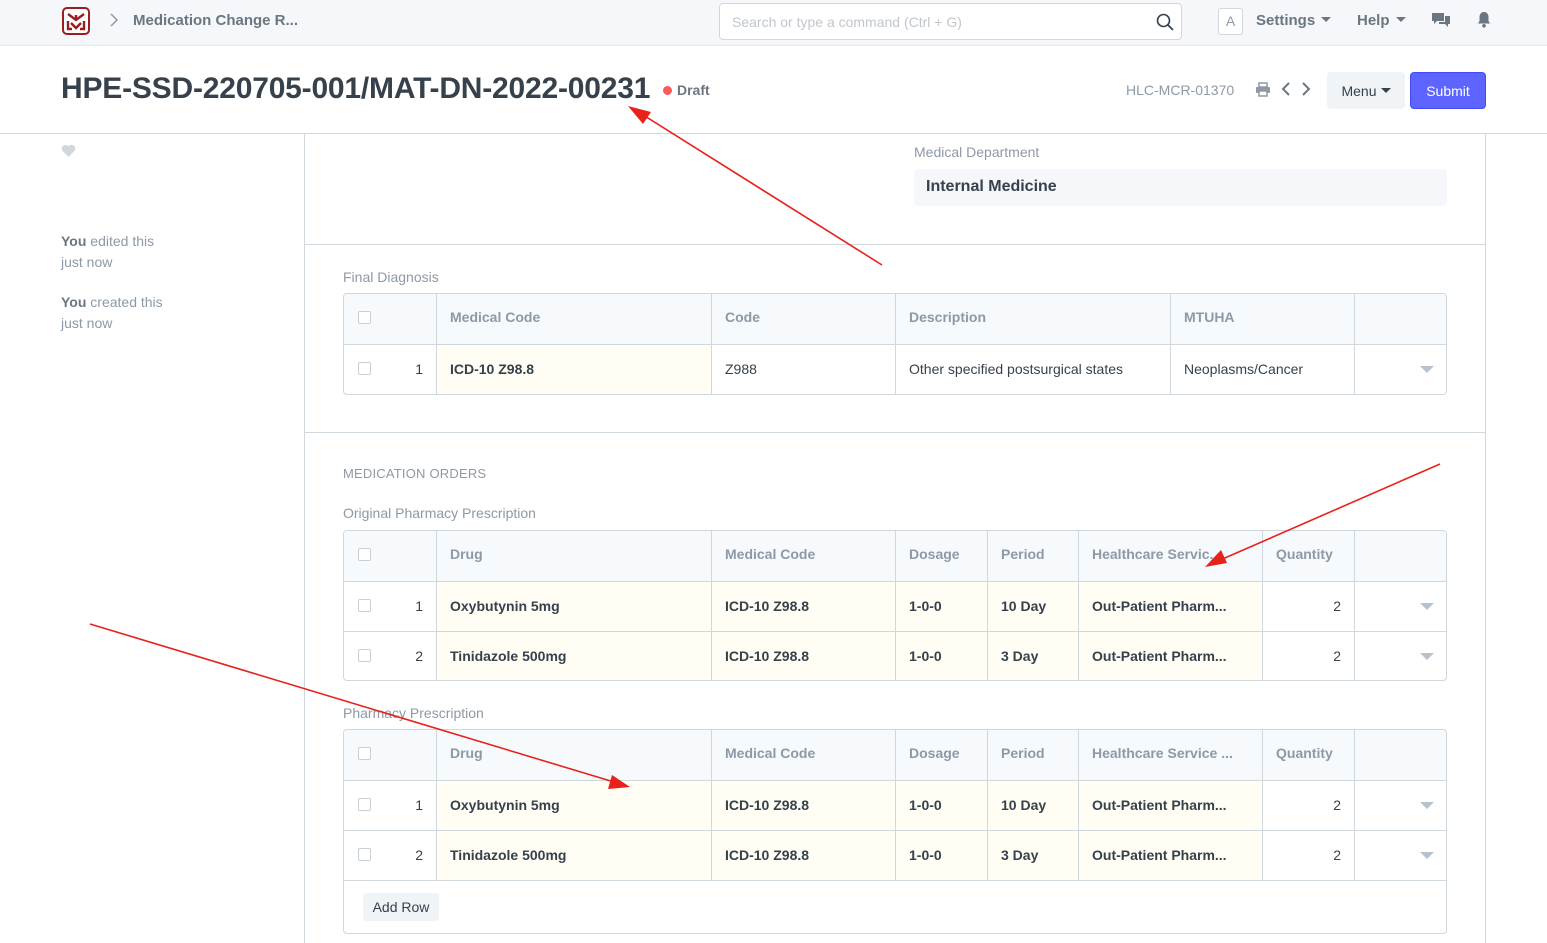 This screenshot has width=1547, height=943. I want to click on next-document-icon, so click(1306, 89).